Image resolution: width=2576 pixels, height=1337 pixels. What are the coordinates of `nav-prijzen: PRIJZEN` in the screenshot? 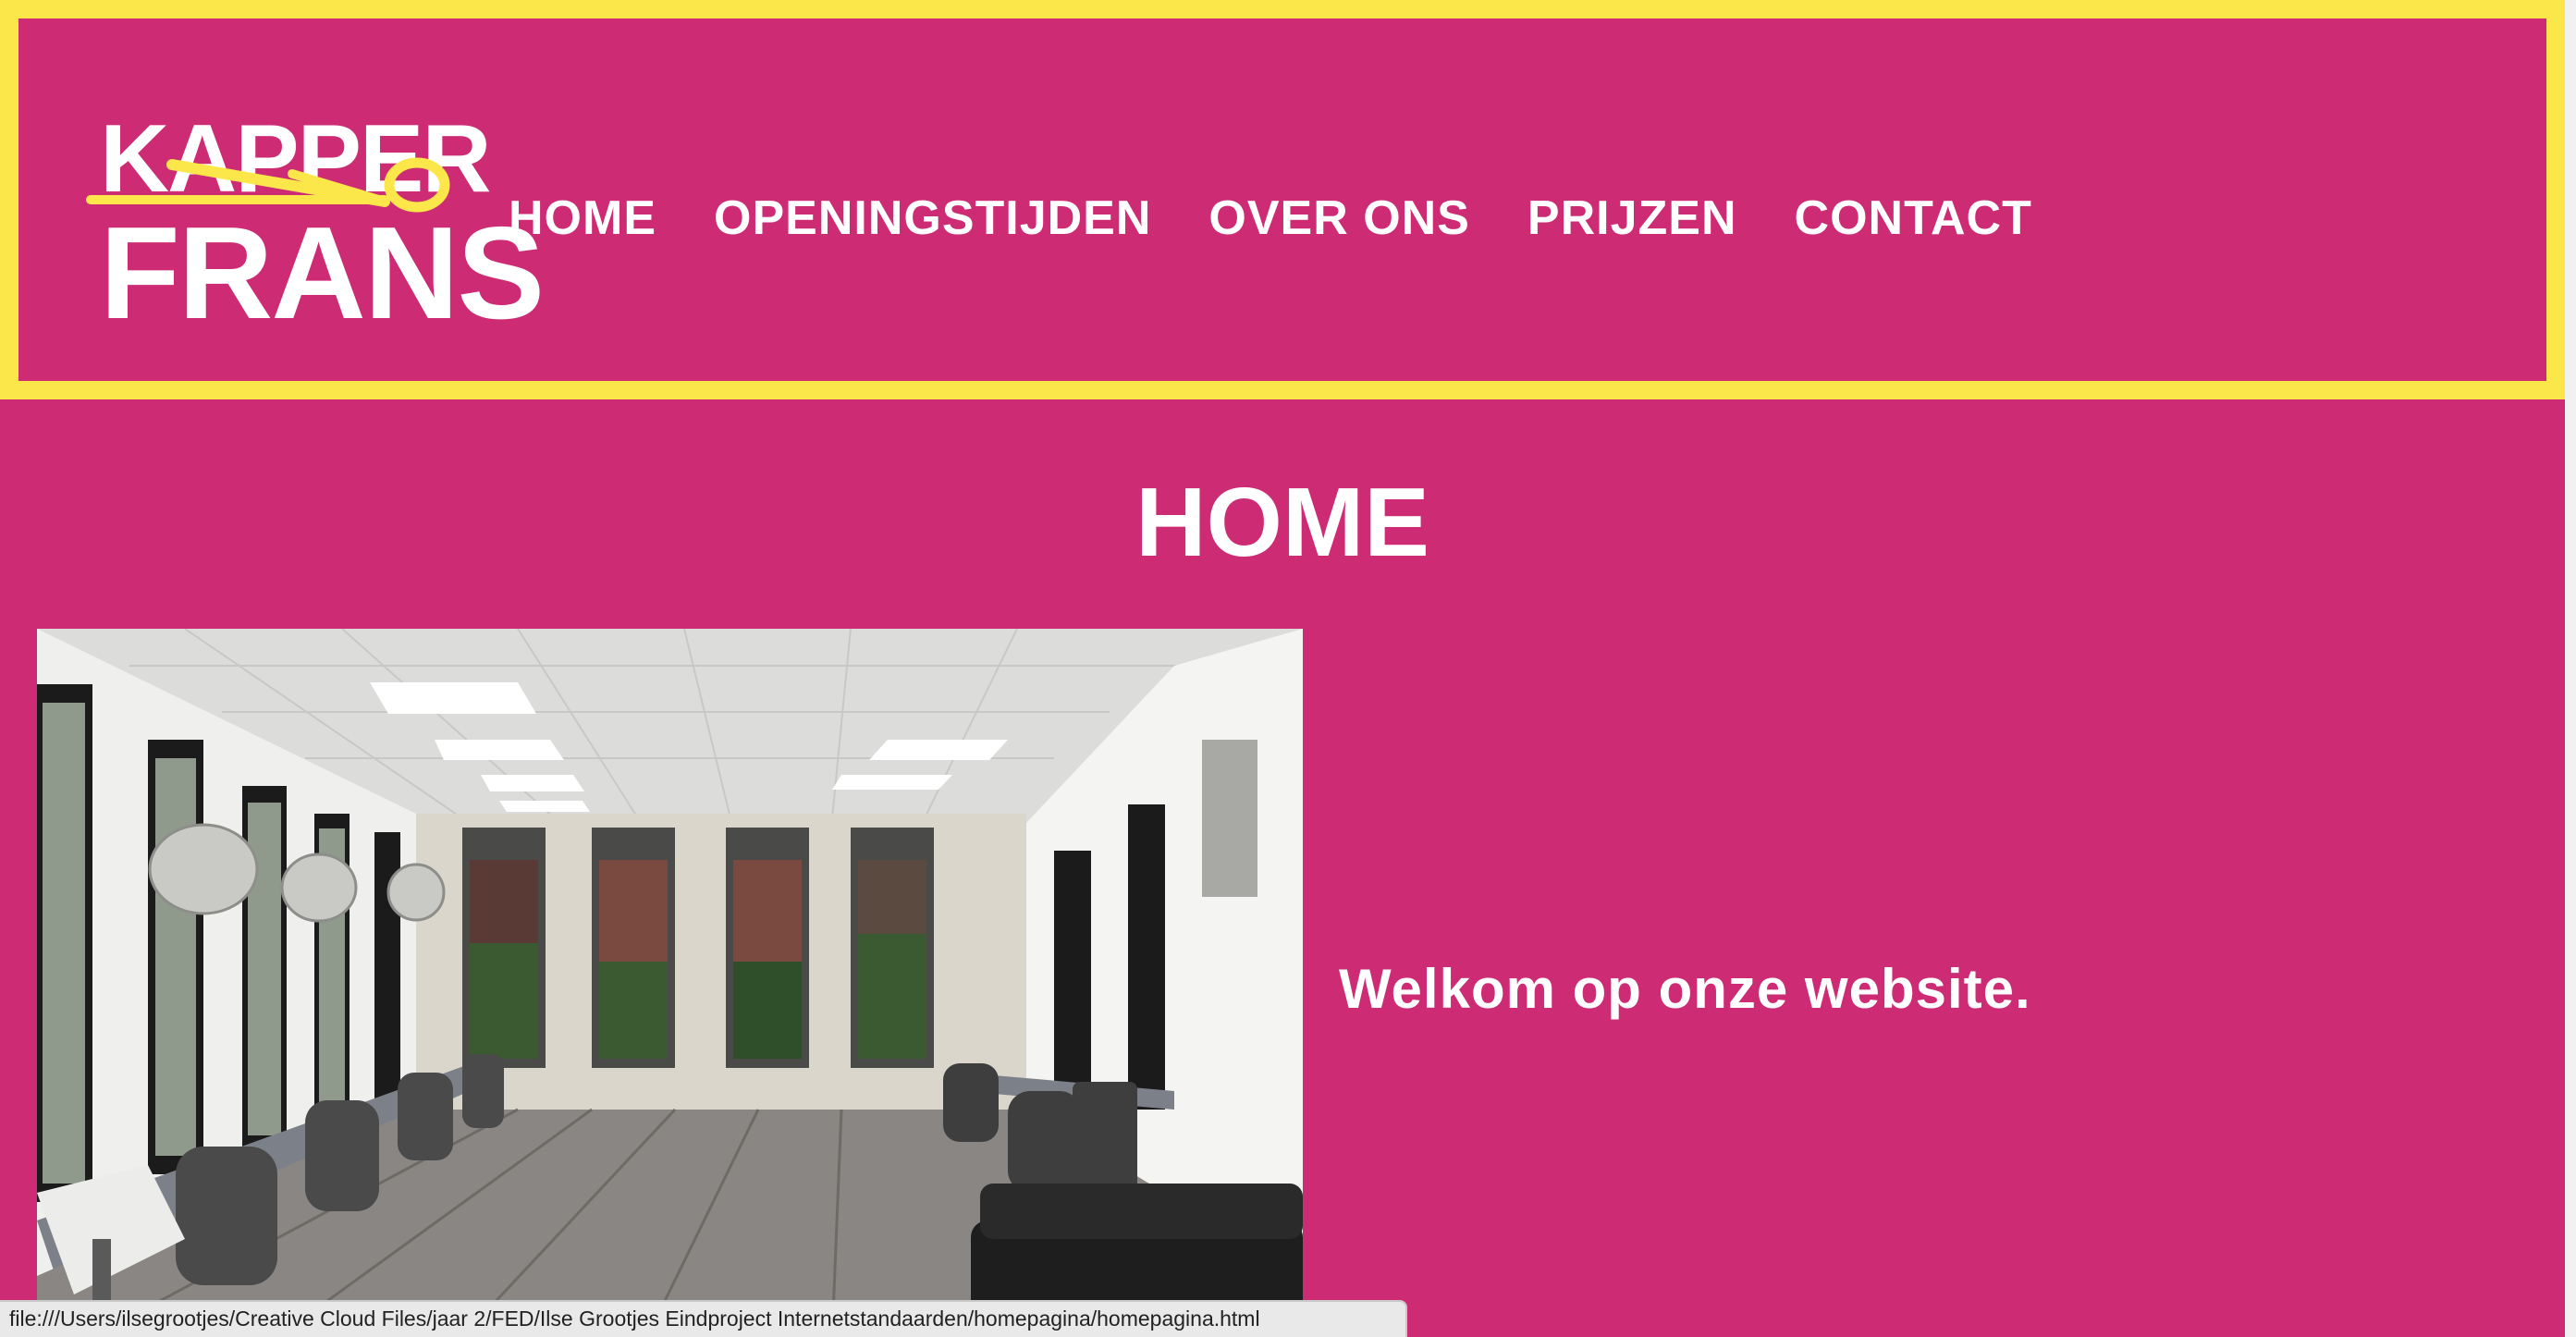 It's located at (1632, 218).